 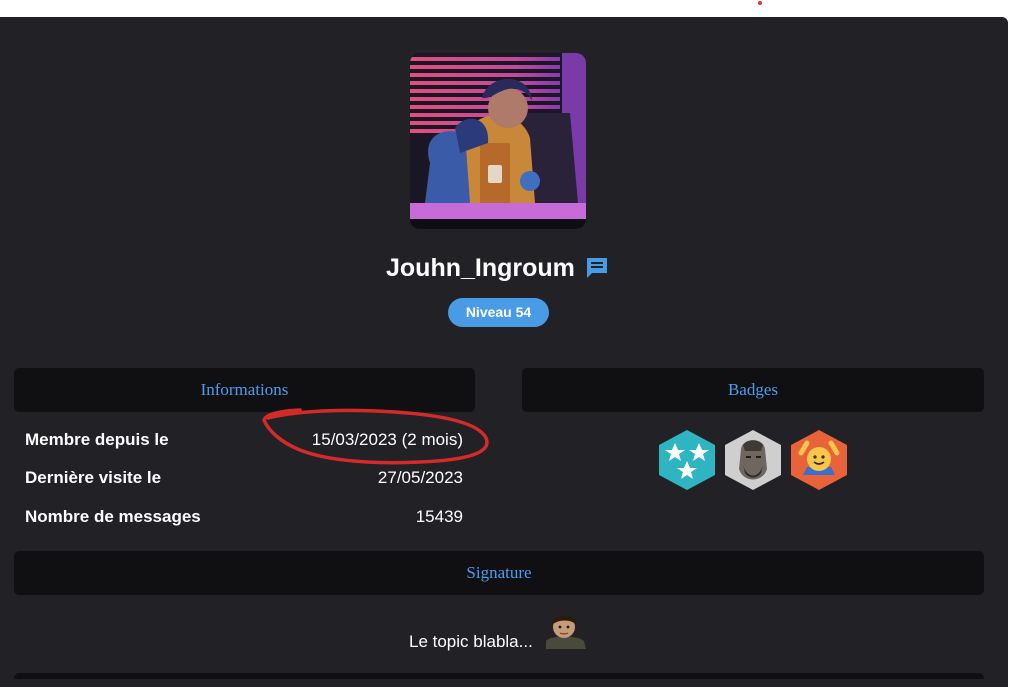 I want to click on info-label-message-count: Nombre de messages, so click(x=113, y=517).